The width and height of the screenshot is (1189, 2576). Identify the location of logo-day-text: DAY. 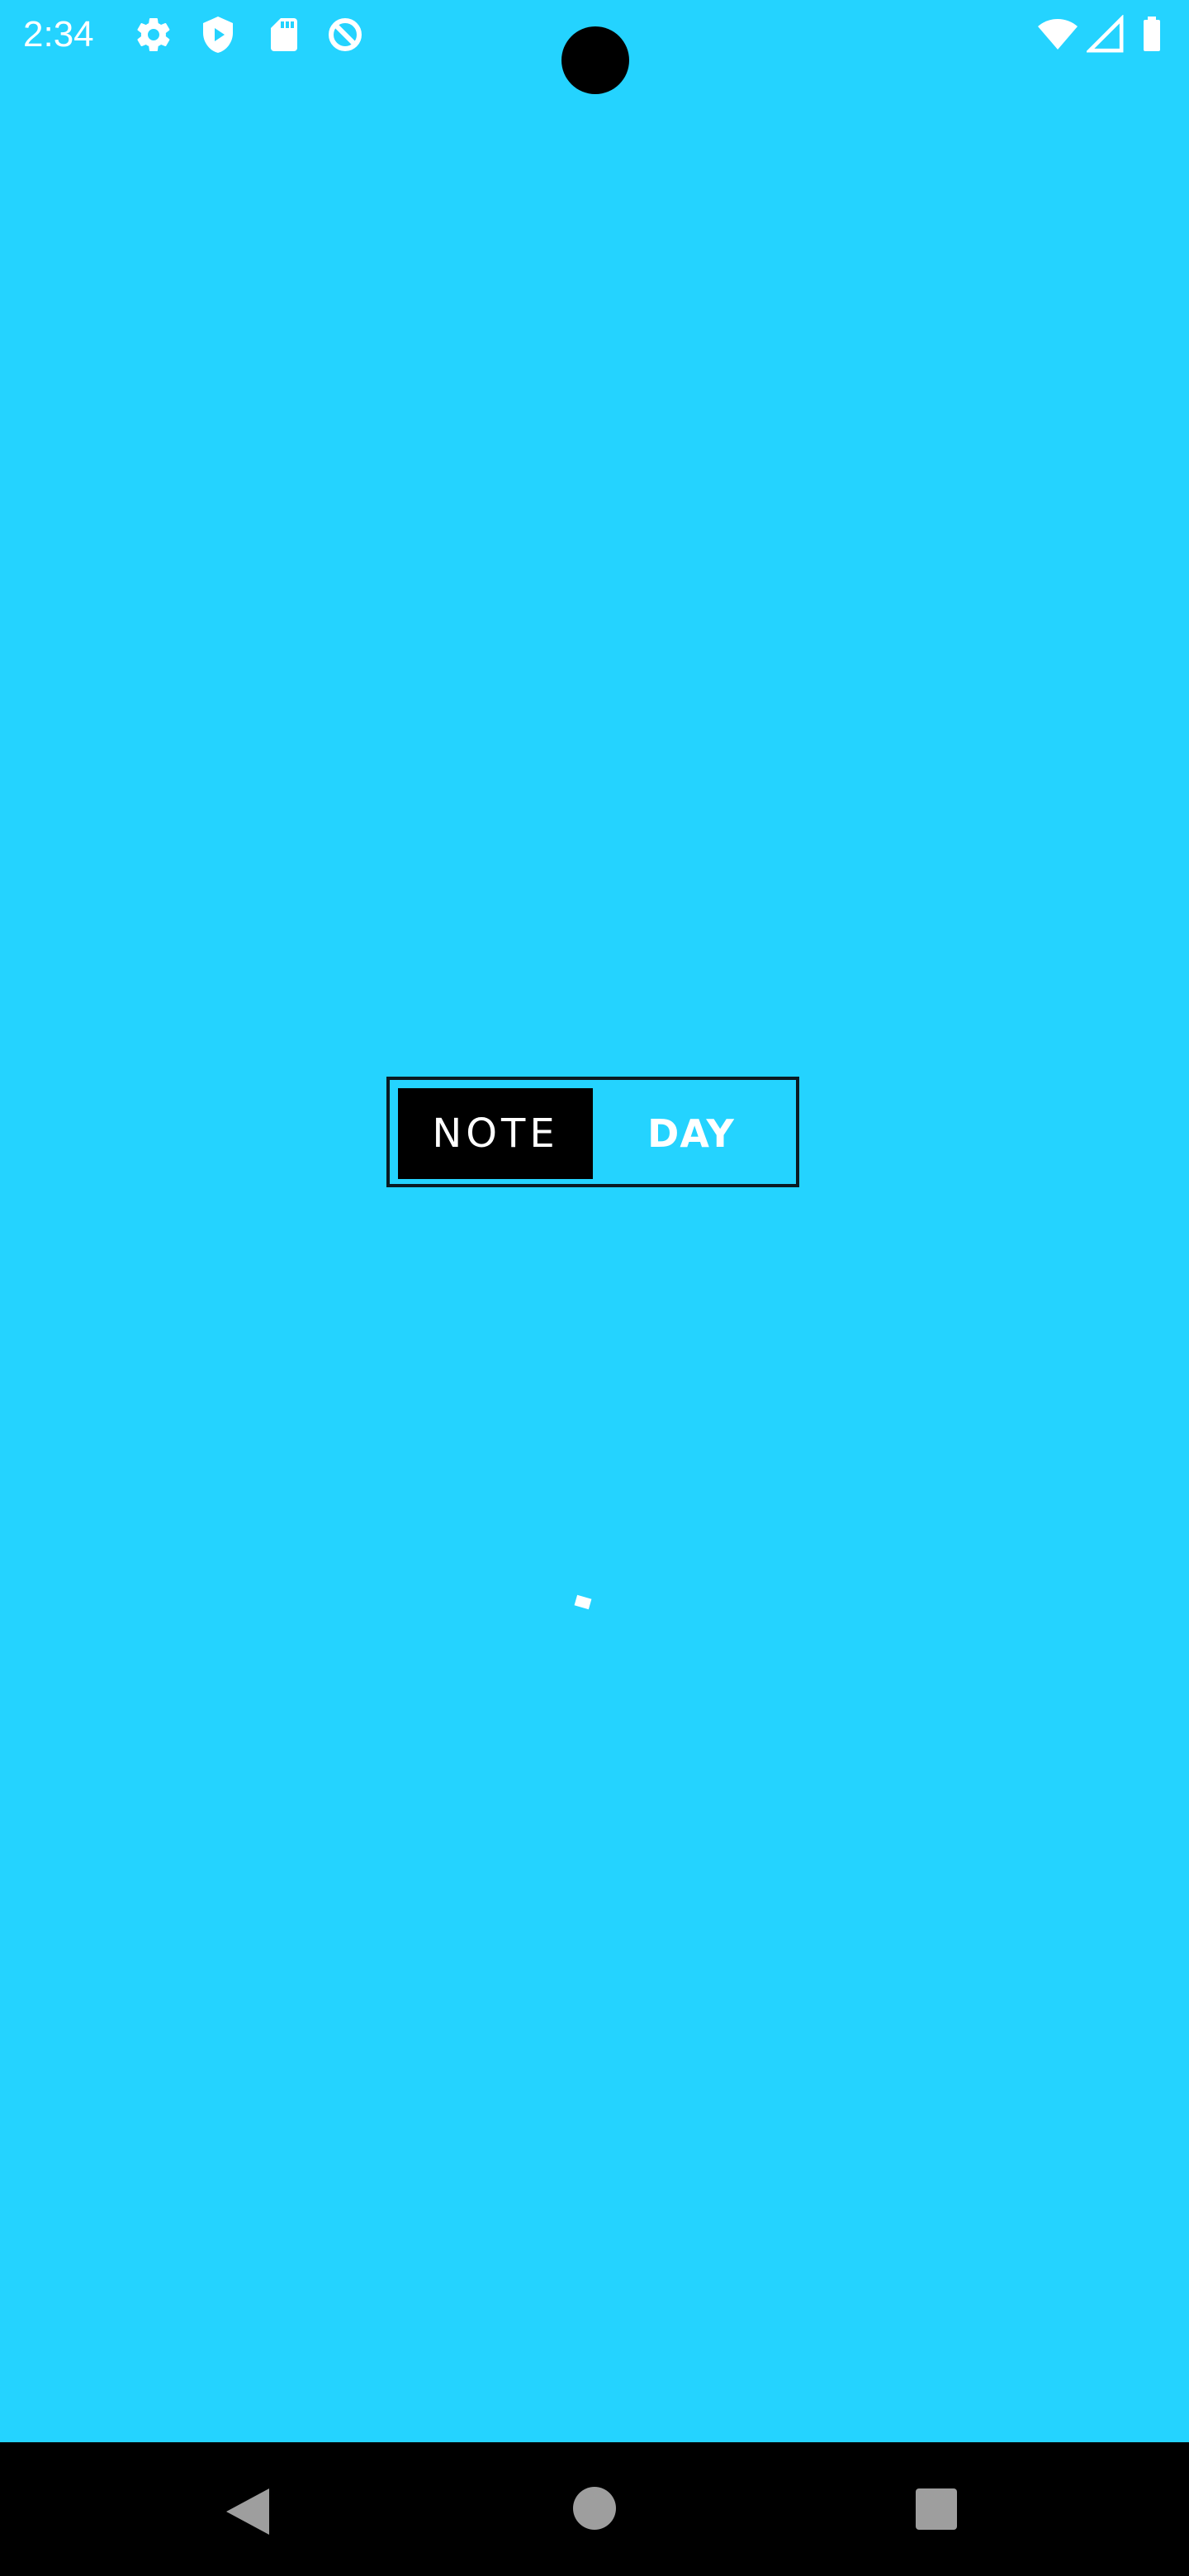
(691, 1133).